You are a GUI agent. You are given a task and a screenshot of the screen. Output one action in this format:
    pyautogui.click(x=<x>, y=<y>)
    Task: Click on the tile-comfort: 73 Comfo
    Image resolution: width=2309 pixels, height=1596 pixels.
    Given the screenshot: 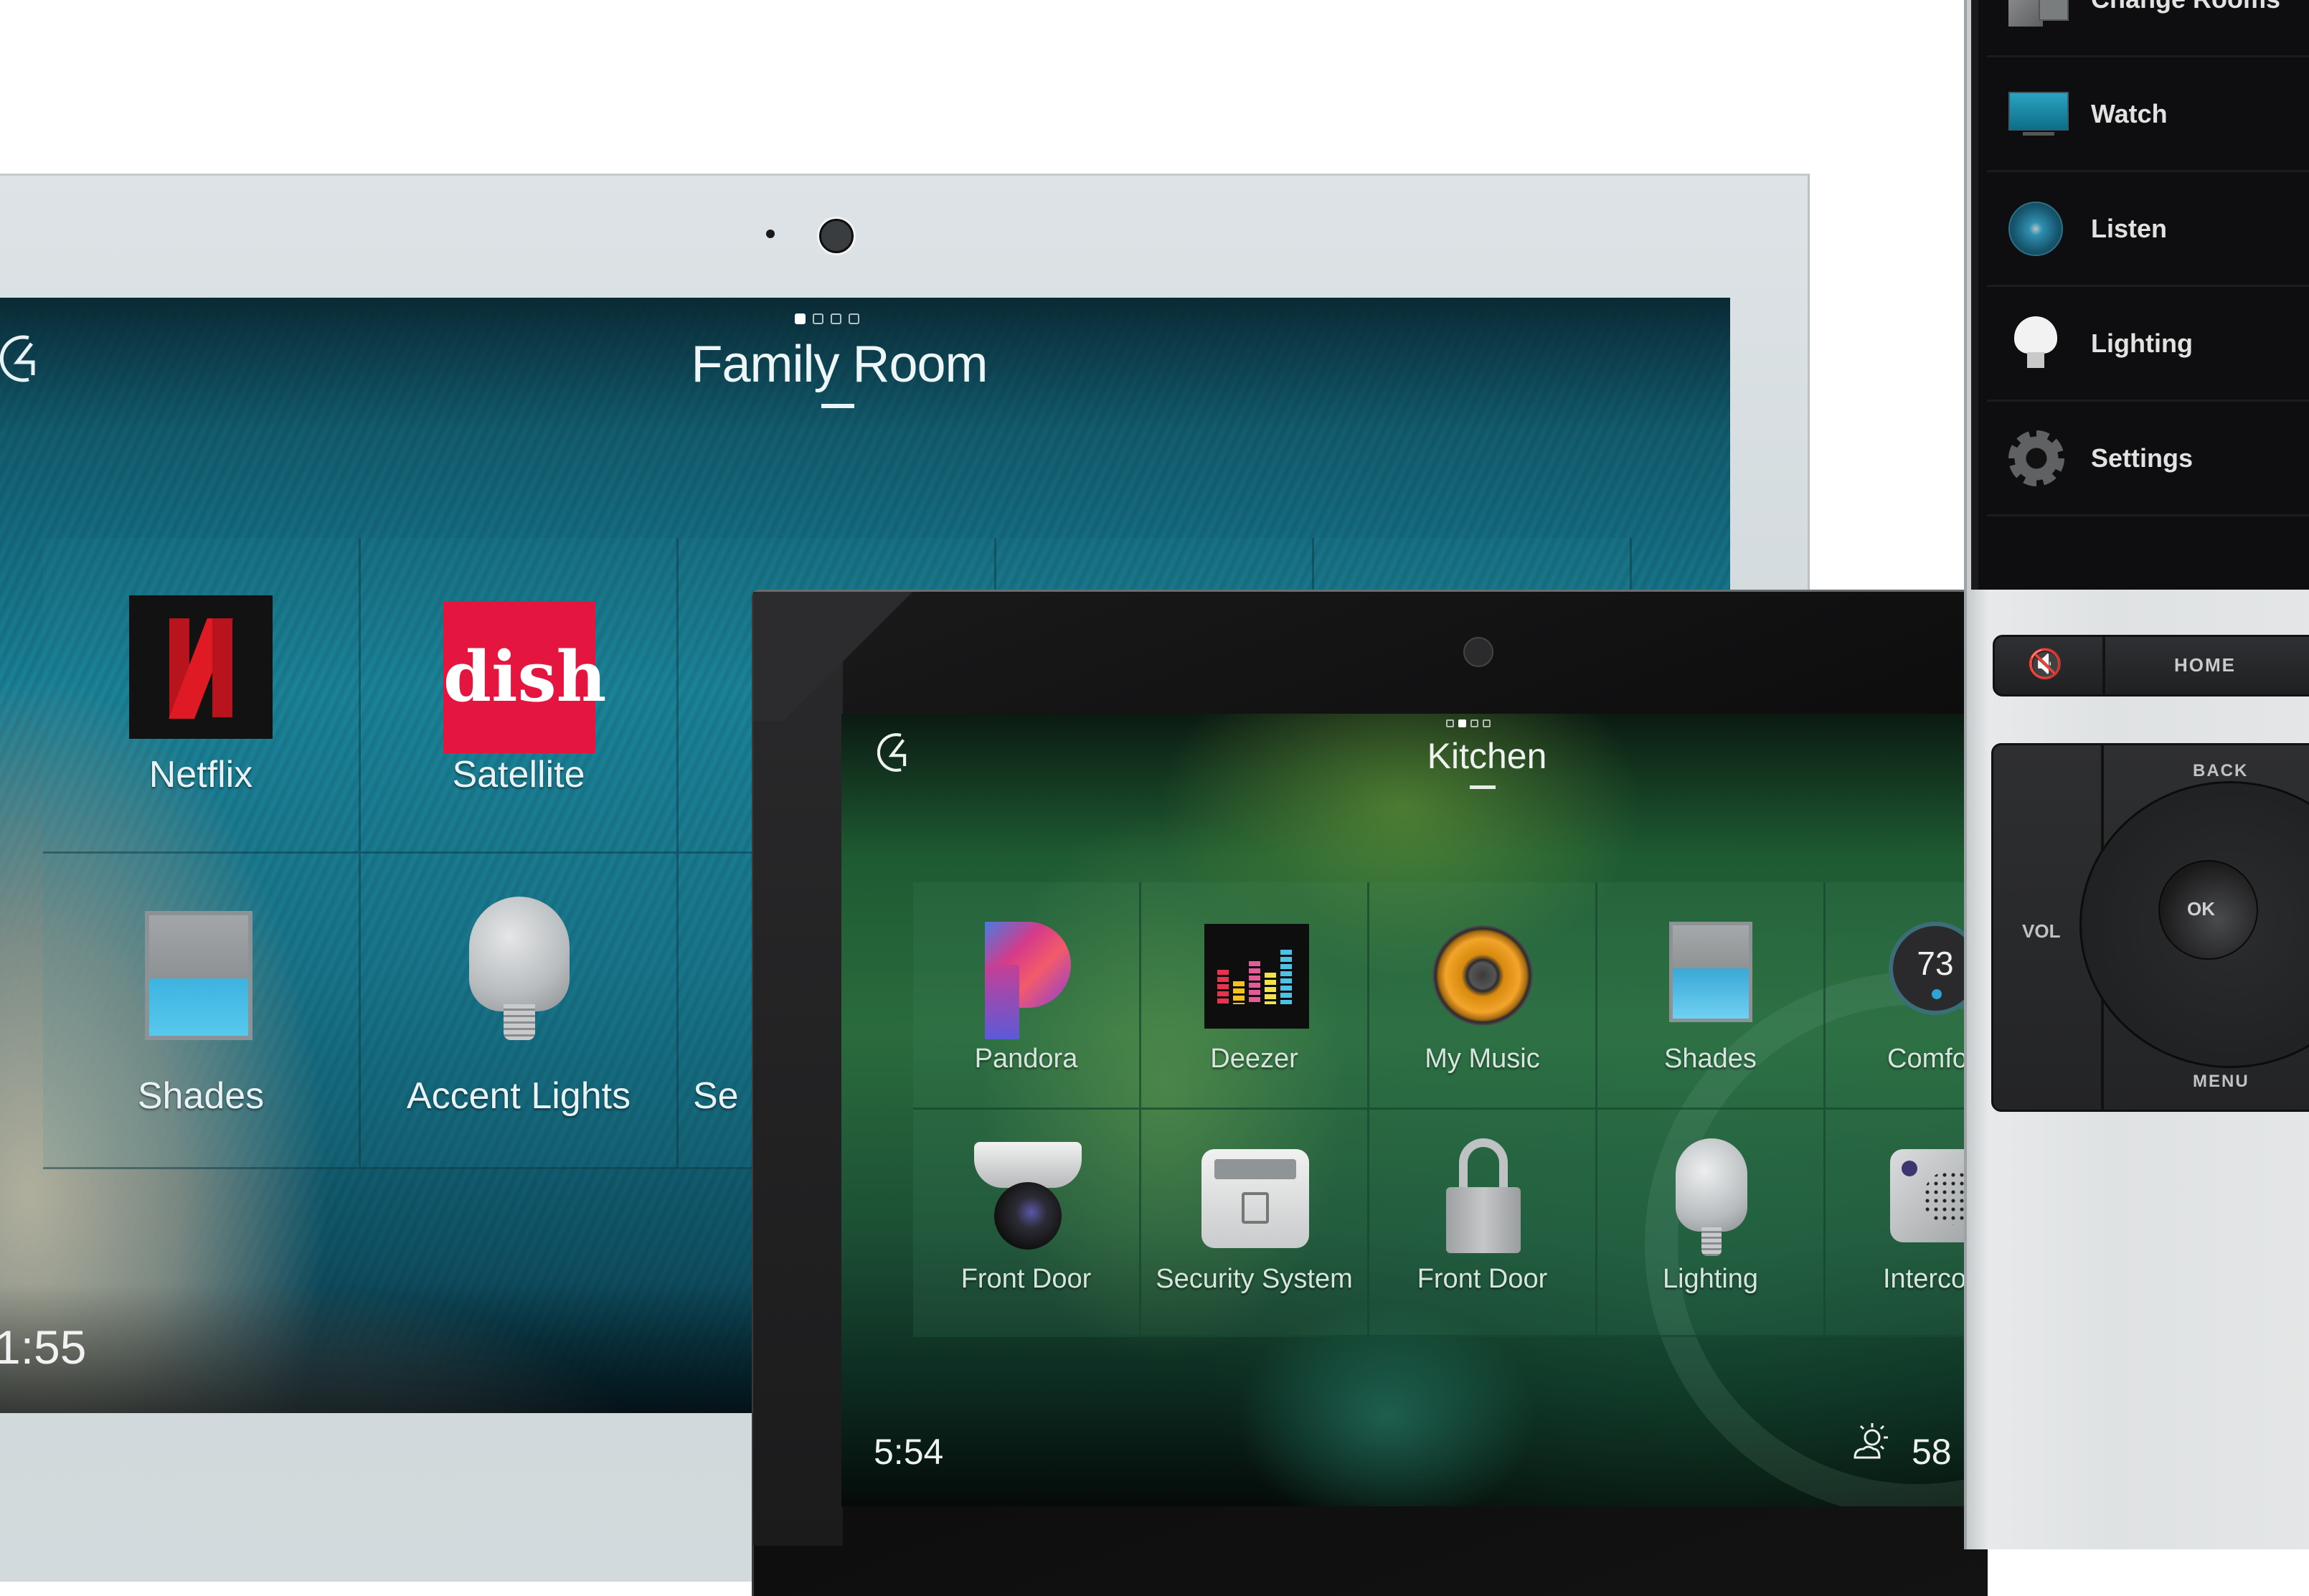 What is the action you would take?
    pyautogui.click(x=1895, y=996)
    